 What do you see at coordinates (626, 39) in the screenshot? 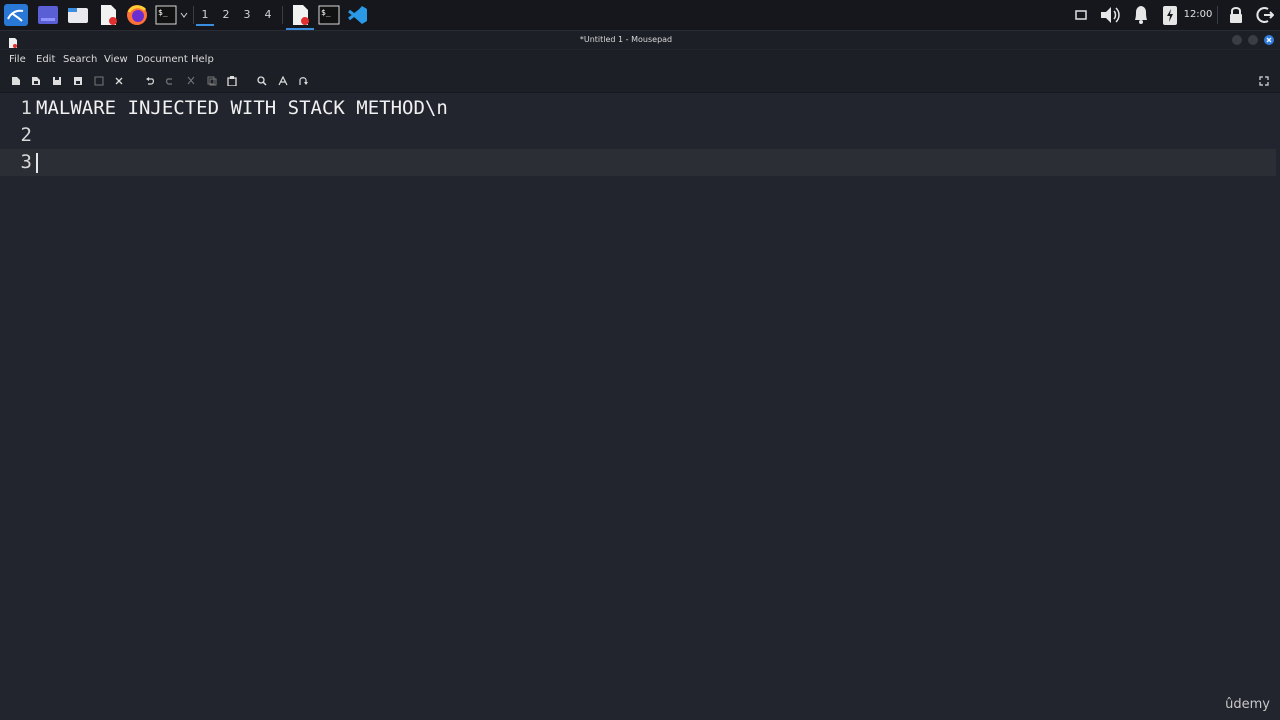
I see `window-title: *Untitled 1 - Mousepad` at bounding box center [626, 39].